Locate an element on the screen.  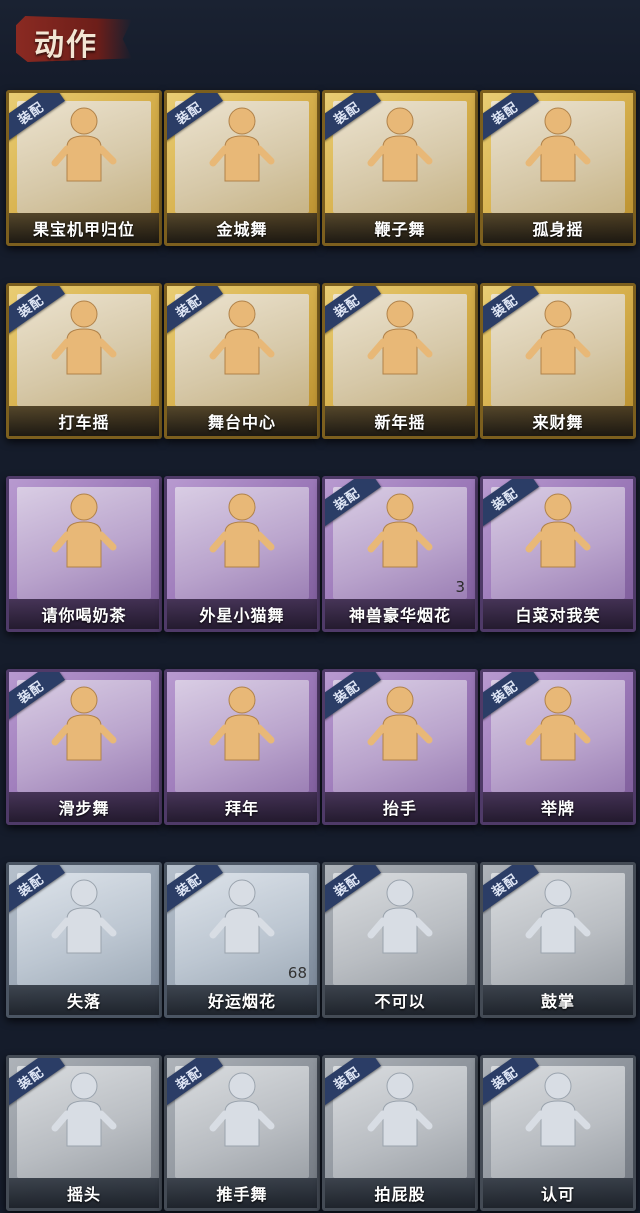
emote-label-bar: 好运烟花 is located at coordinates (242, 1000).